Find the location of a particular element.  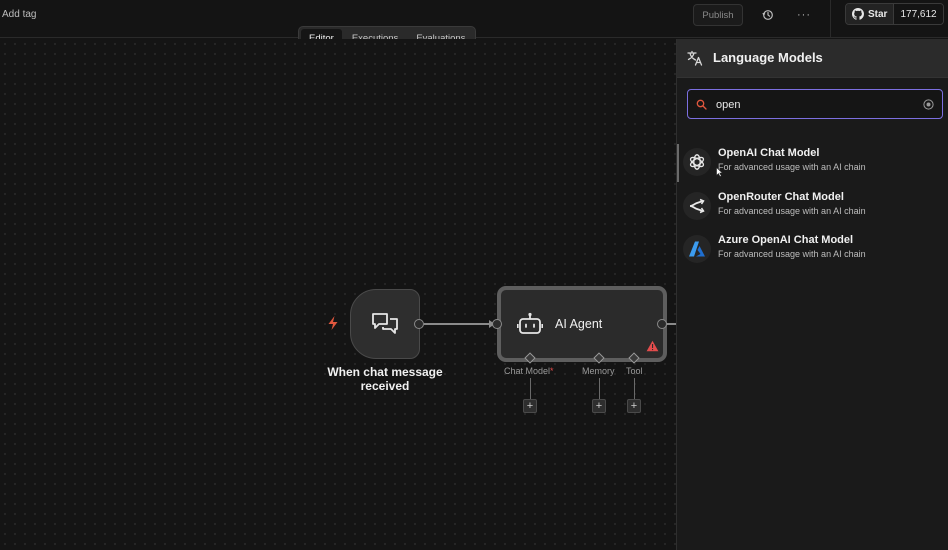

search-box is located at coordinates (815, 104).